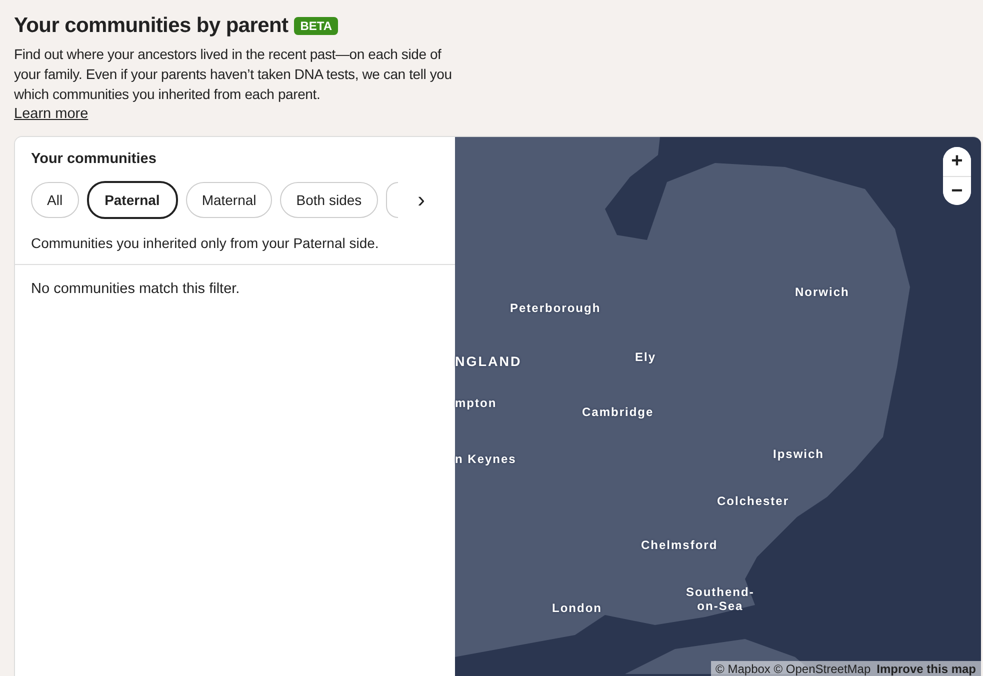  I want to click on improve-map-link: Improve this map, so click(926, 669).